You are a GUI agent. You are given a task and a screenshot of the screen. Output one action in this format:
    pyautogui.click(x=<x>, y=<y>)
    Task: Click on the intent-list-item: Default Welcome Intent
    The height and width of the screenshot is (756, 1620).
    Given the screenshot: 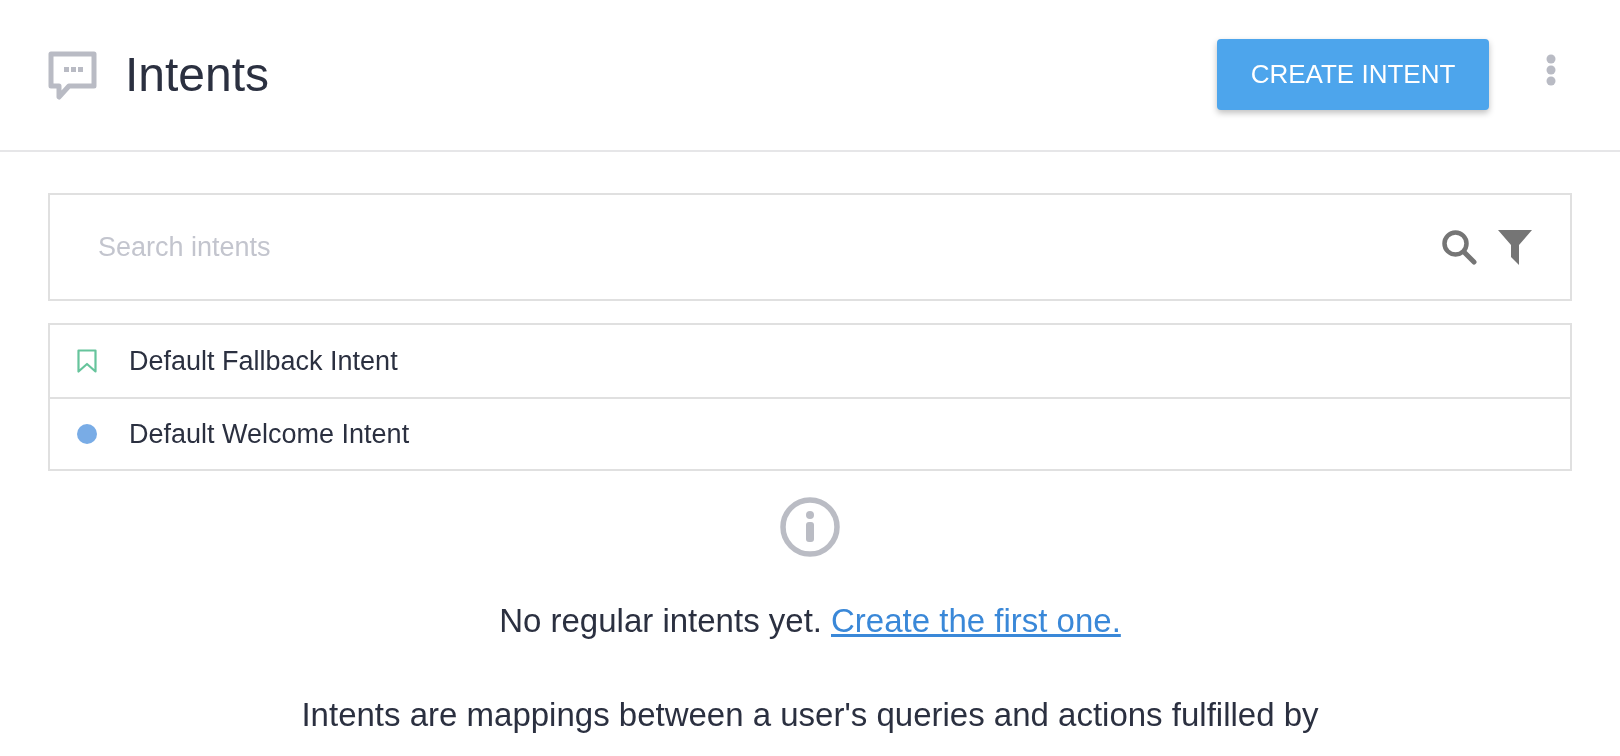 What is the action you would take?
    pyautogui.click(x=810, y=433)
    